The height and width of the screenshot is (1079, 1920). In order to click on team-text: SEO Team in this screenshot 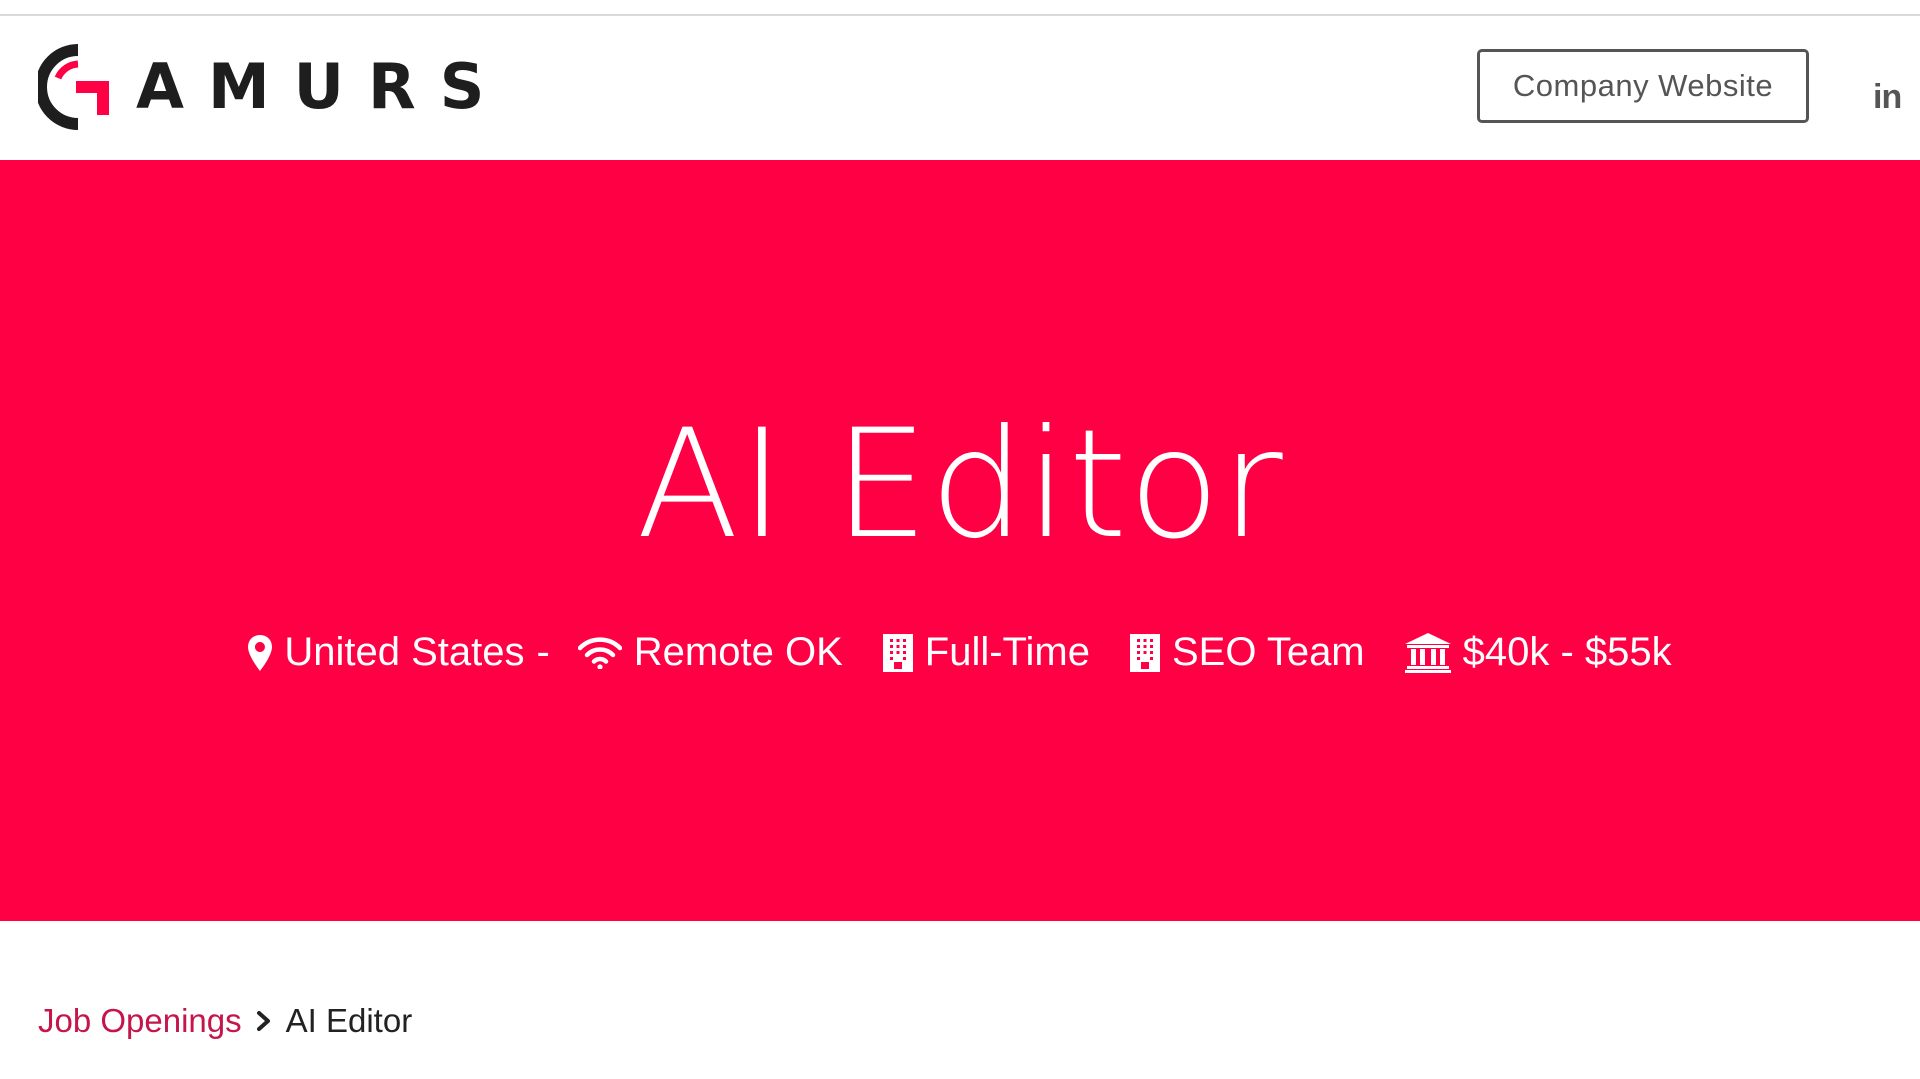, I will do `click(1268, 652)`.